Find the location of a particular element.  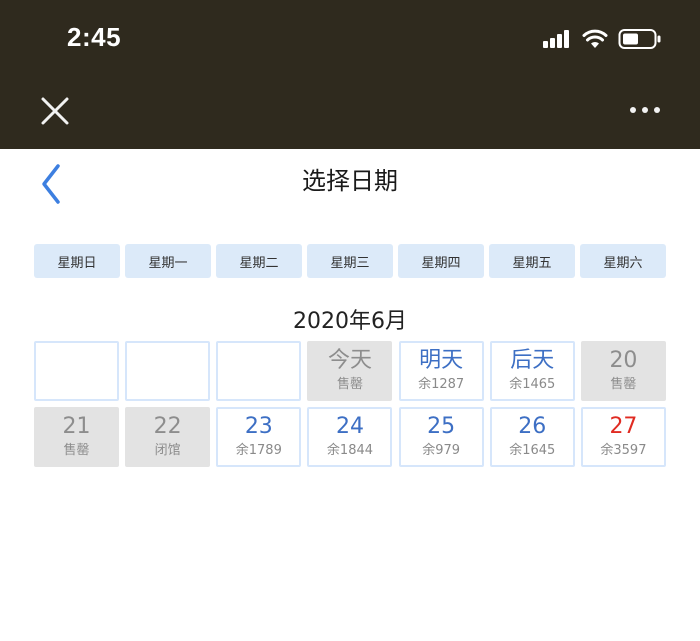

date-label: 26 is located at coordinates (532, 426).